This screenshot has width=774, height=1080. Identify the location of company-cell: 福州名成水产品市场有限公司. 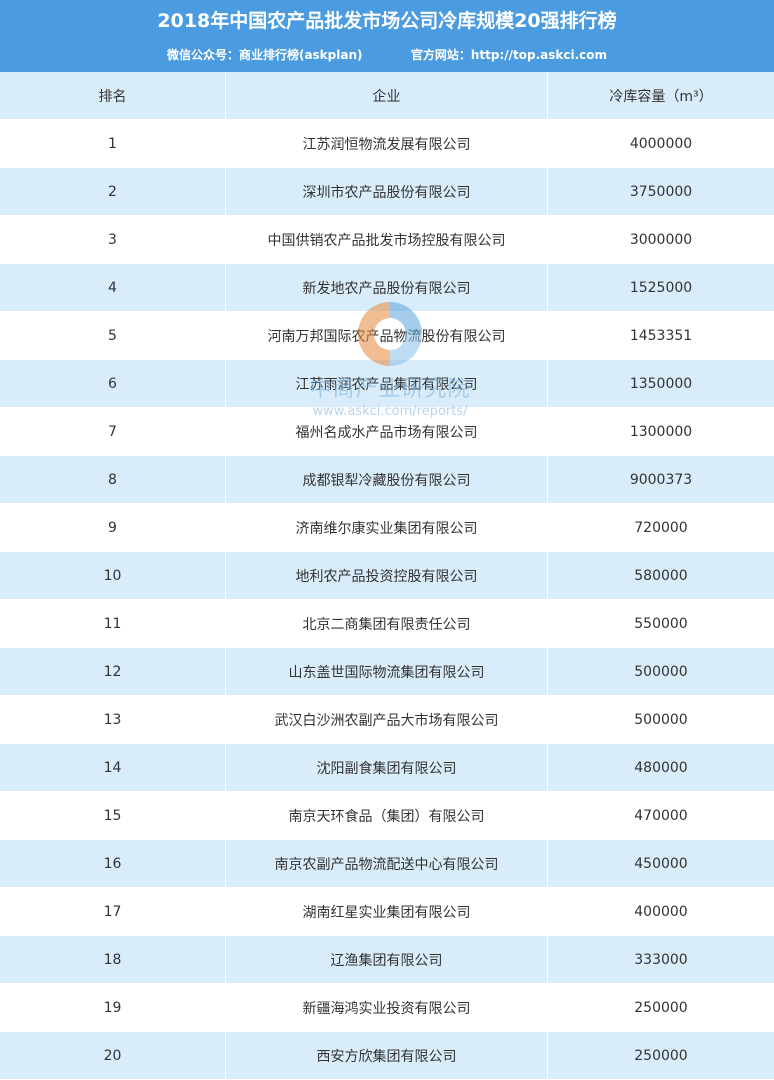
(387, 431).